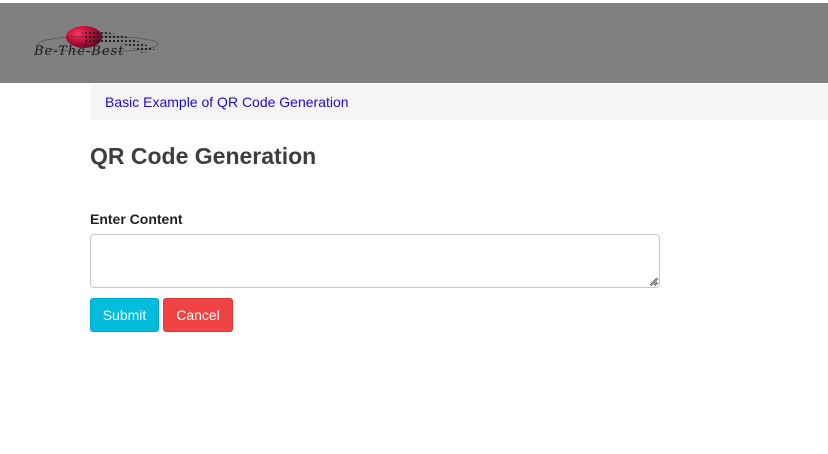 The height and width of the screenshot is (454, 828). I want to click on breadcrumb-link-qr-example: Basic Example of QR Code Generation, so click(227, 102).